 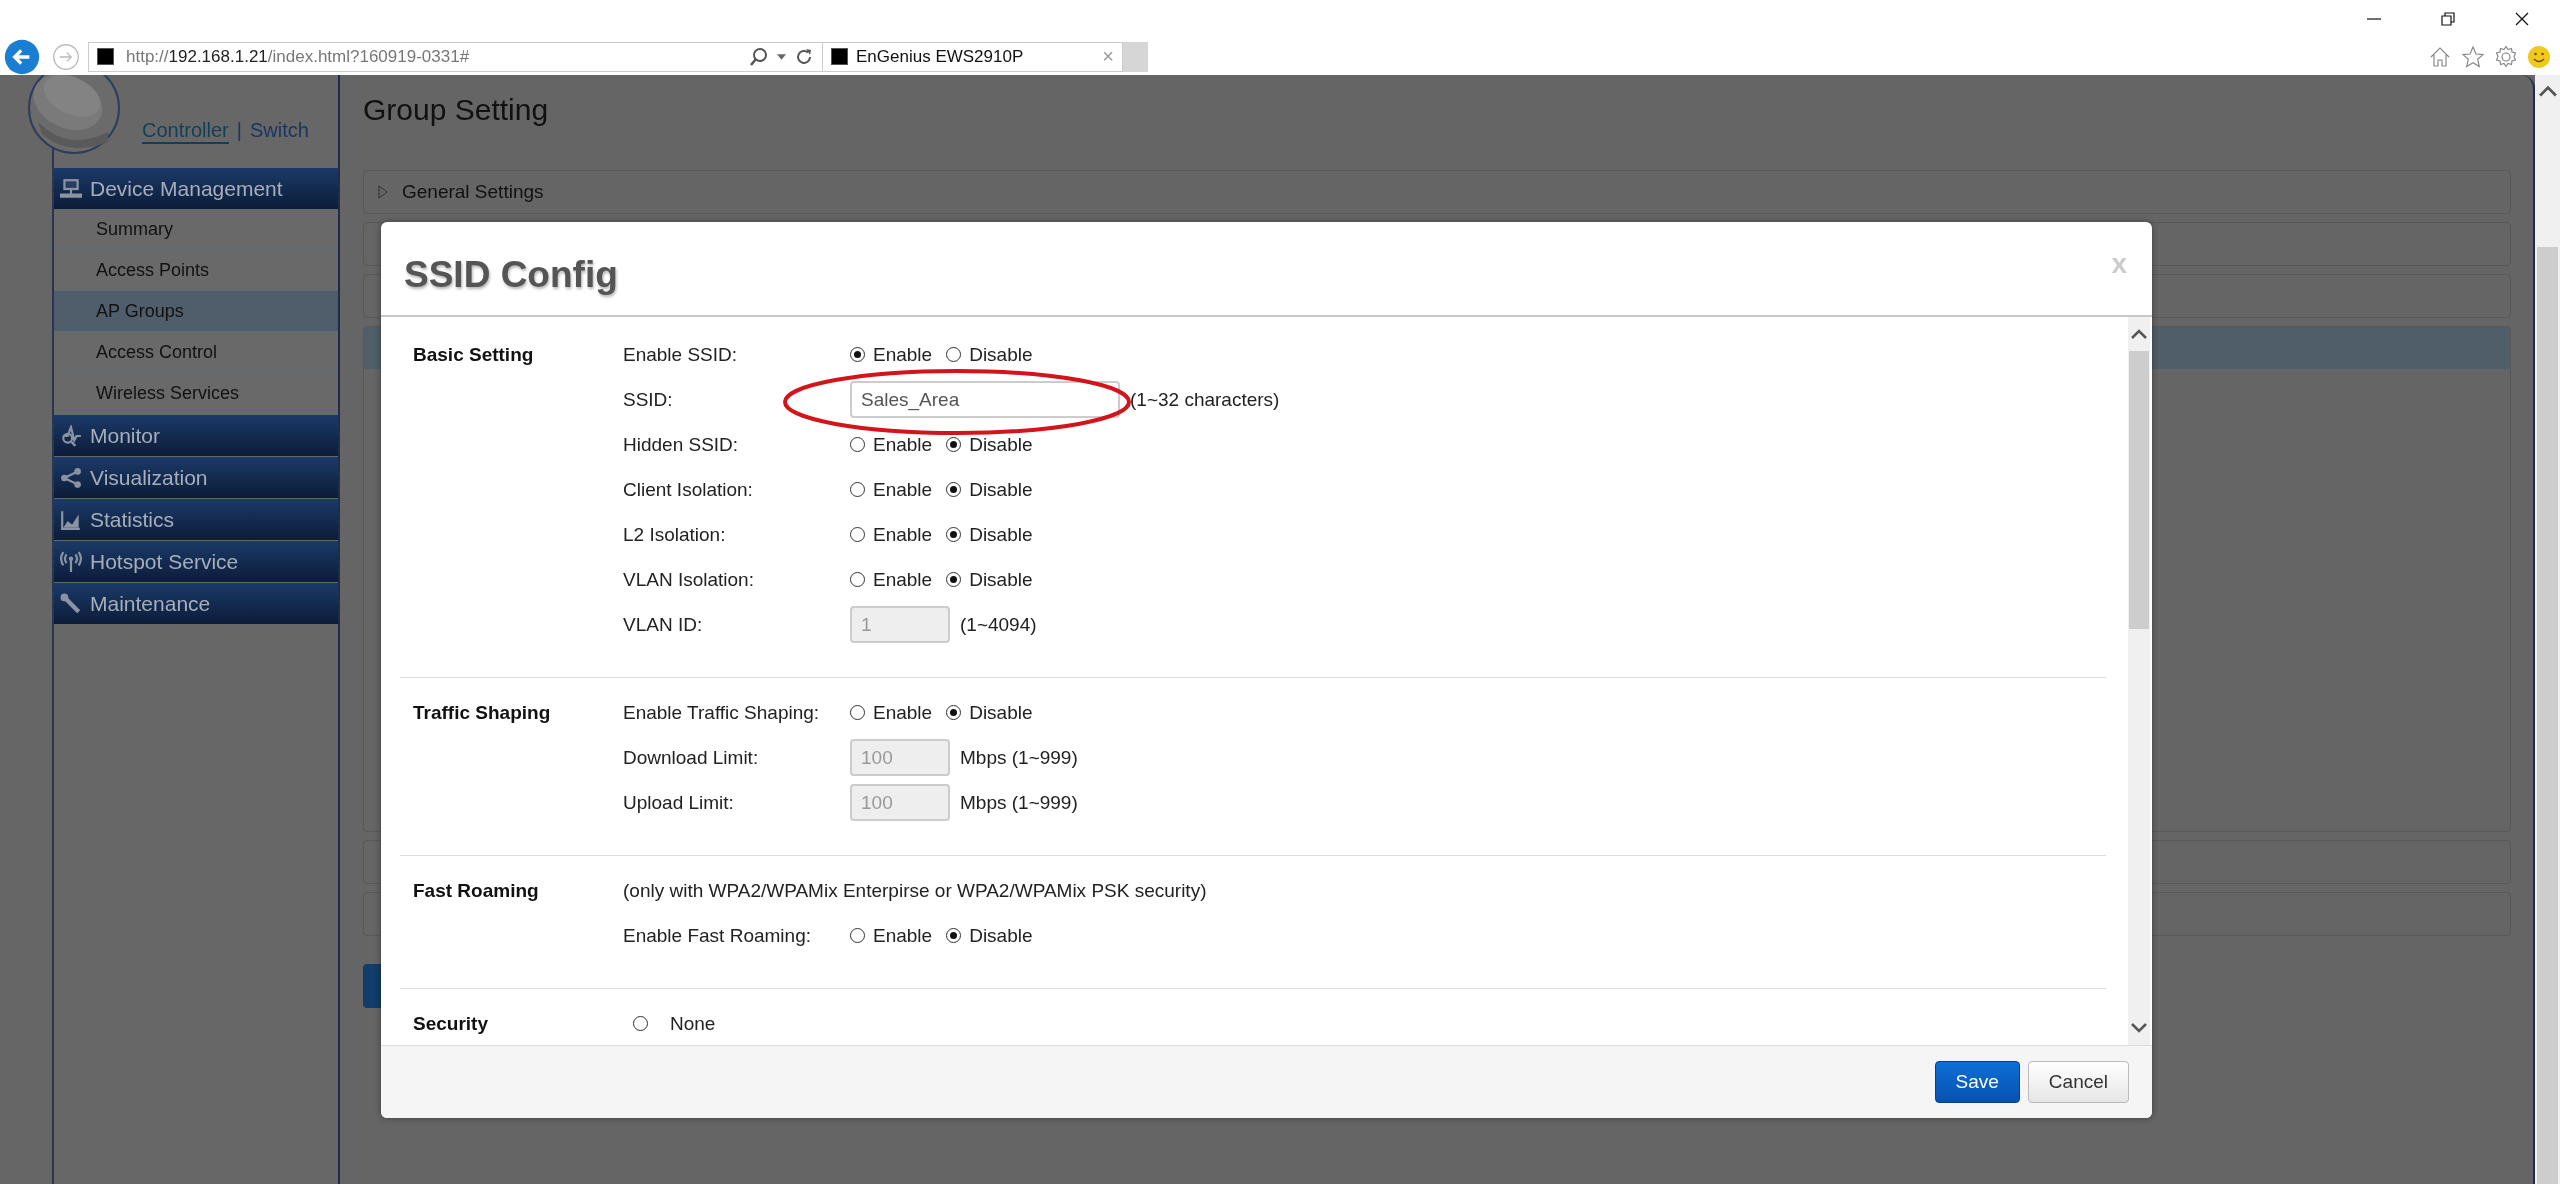 What do you see at coordinates (2539, 56) in the screenshot?
I see `smiley-icon` at bounding box center [2539, 56].